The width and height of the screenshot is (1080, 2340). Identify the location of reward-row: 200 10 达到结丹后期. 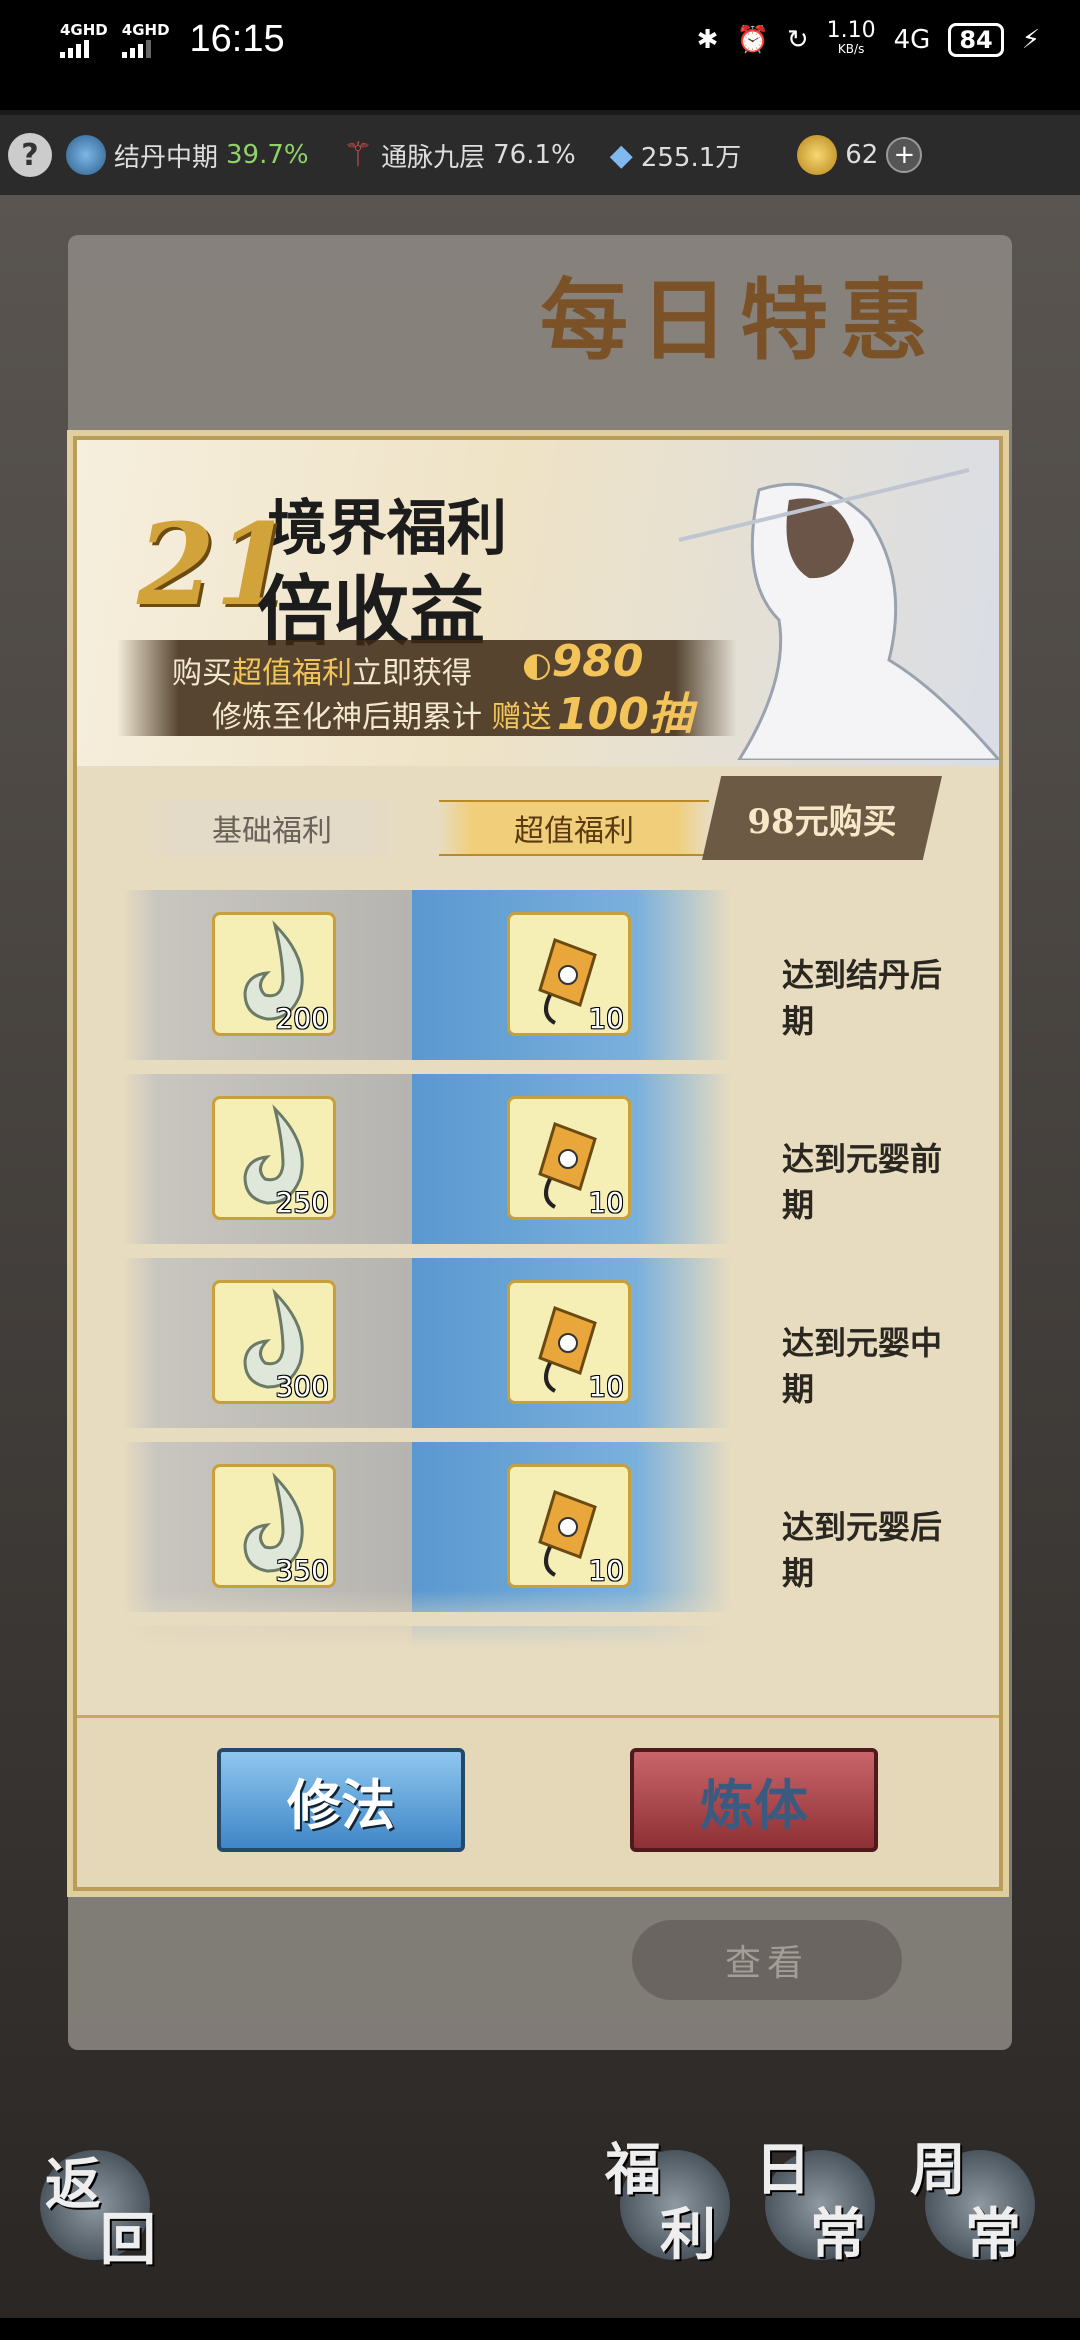
(547, 975).